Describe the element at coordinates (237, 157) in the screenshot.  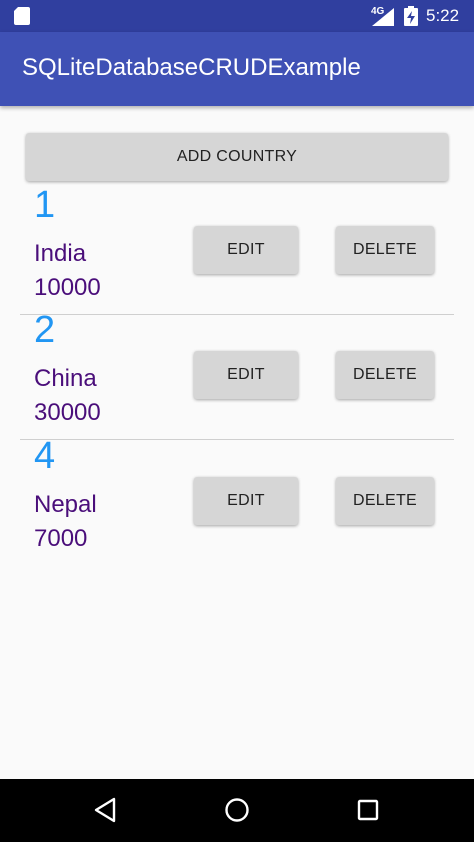
I see `add-country-button: ADD COUNTRY` at that location.